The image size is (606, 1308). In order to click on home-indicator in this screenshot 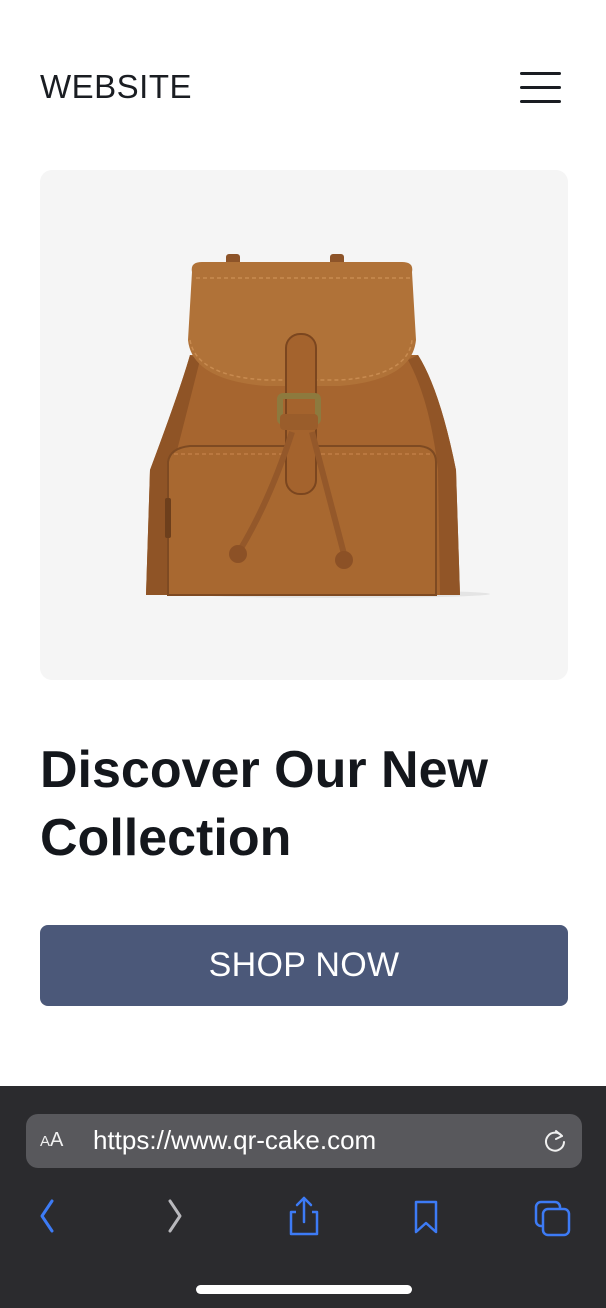, I will do `click(304, 1289)`.